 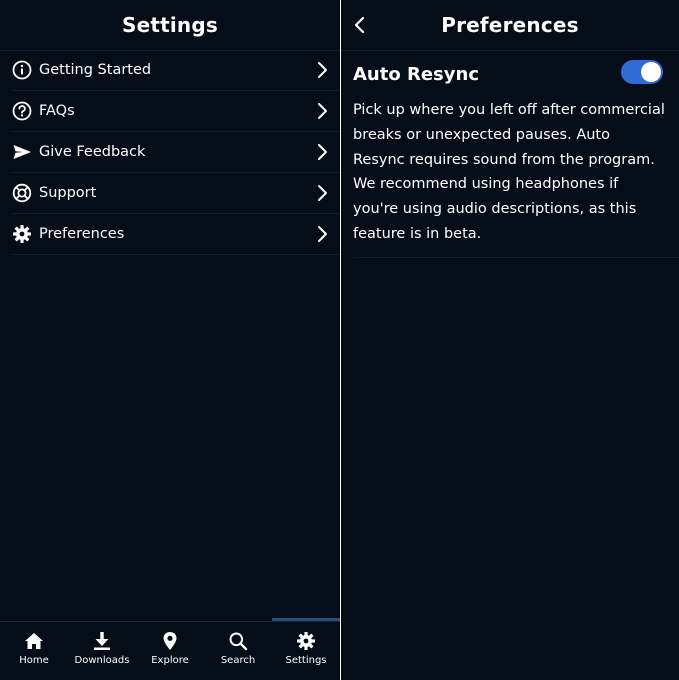 I want to click on nav-tab-search: Search, so click(x=238, y=651).